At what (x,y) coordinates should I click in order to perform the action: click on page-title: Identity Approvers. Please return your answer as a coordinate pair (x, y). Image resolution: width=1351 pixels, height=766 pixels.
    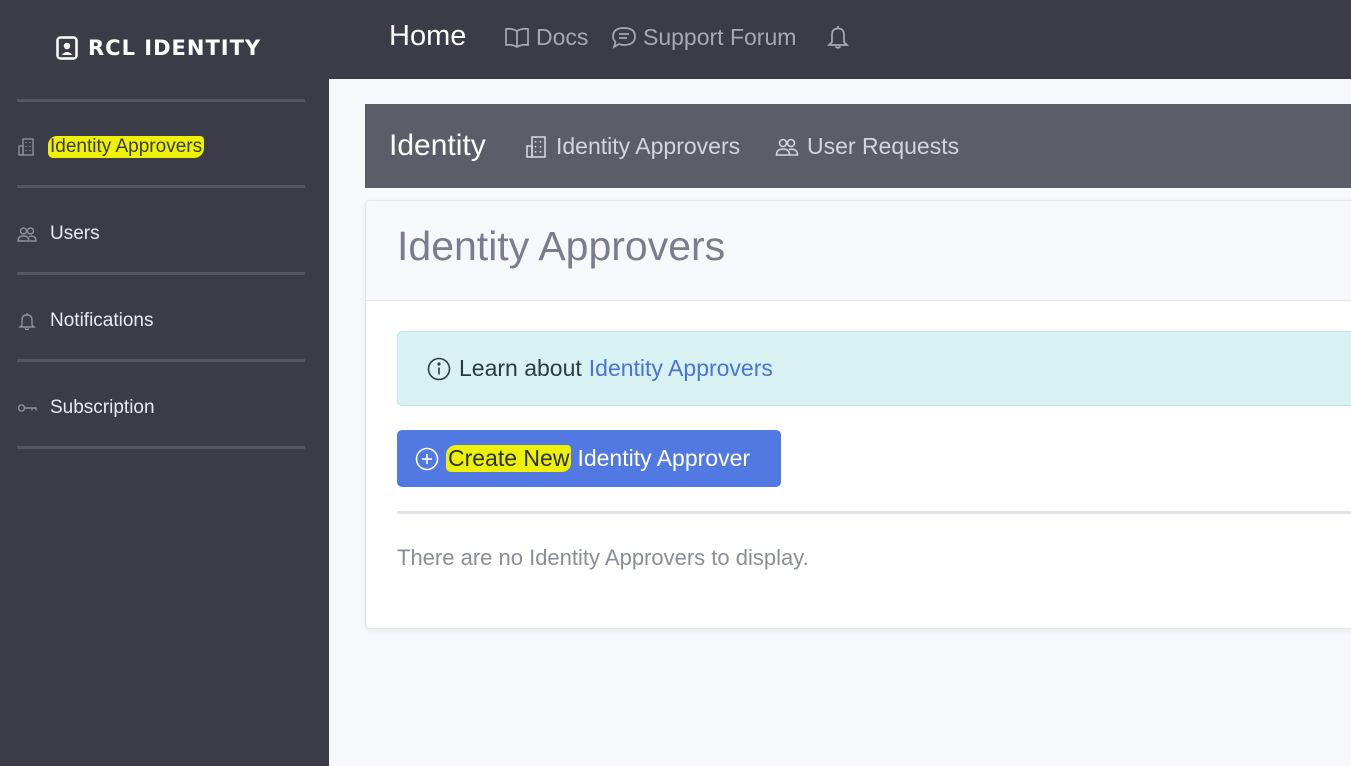
    Looking at the image, I should click on (561, 246).